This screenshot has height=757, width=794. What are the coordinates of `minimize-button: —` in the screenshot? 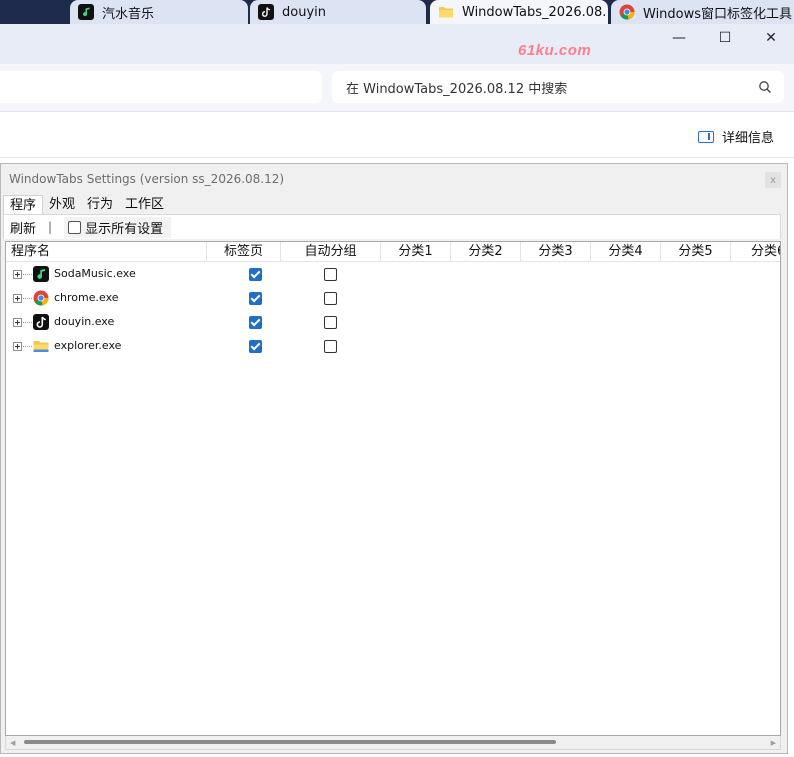 It's located at (679, 38).